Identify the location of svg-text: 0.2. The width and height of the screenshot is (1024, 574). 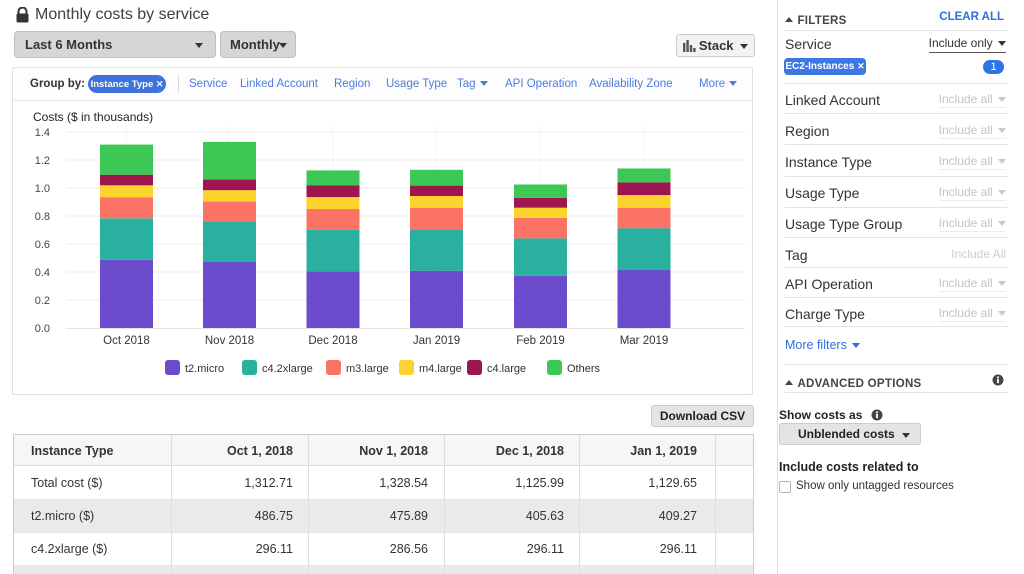
(42, 301).